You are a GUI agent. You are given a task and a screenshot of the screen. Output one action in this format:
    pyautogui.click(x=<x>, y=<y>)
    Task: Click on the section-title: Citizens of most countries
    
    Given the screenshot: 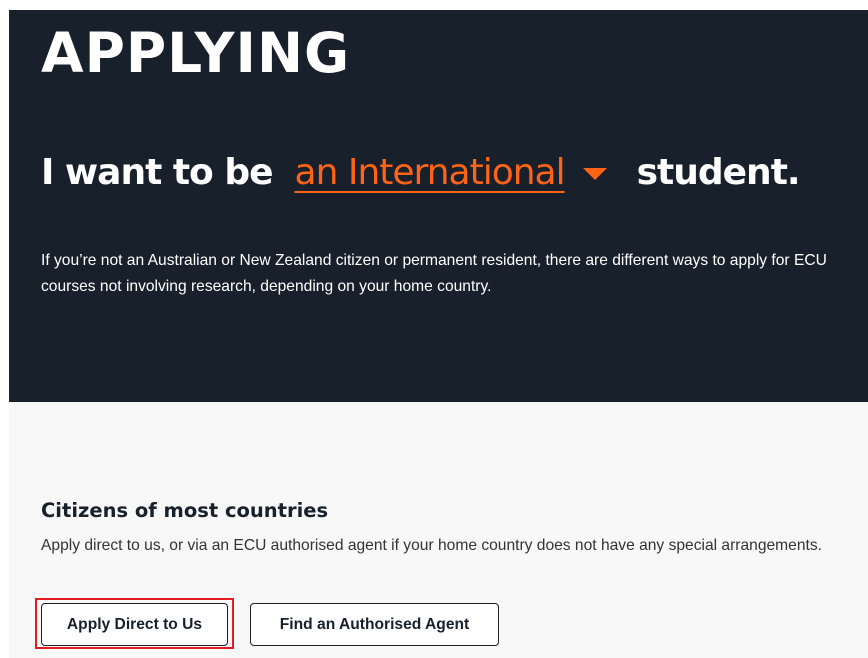 What is the action you would take?
    pyautogui.click(x=185, y=510)
    